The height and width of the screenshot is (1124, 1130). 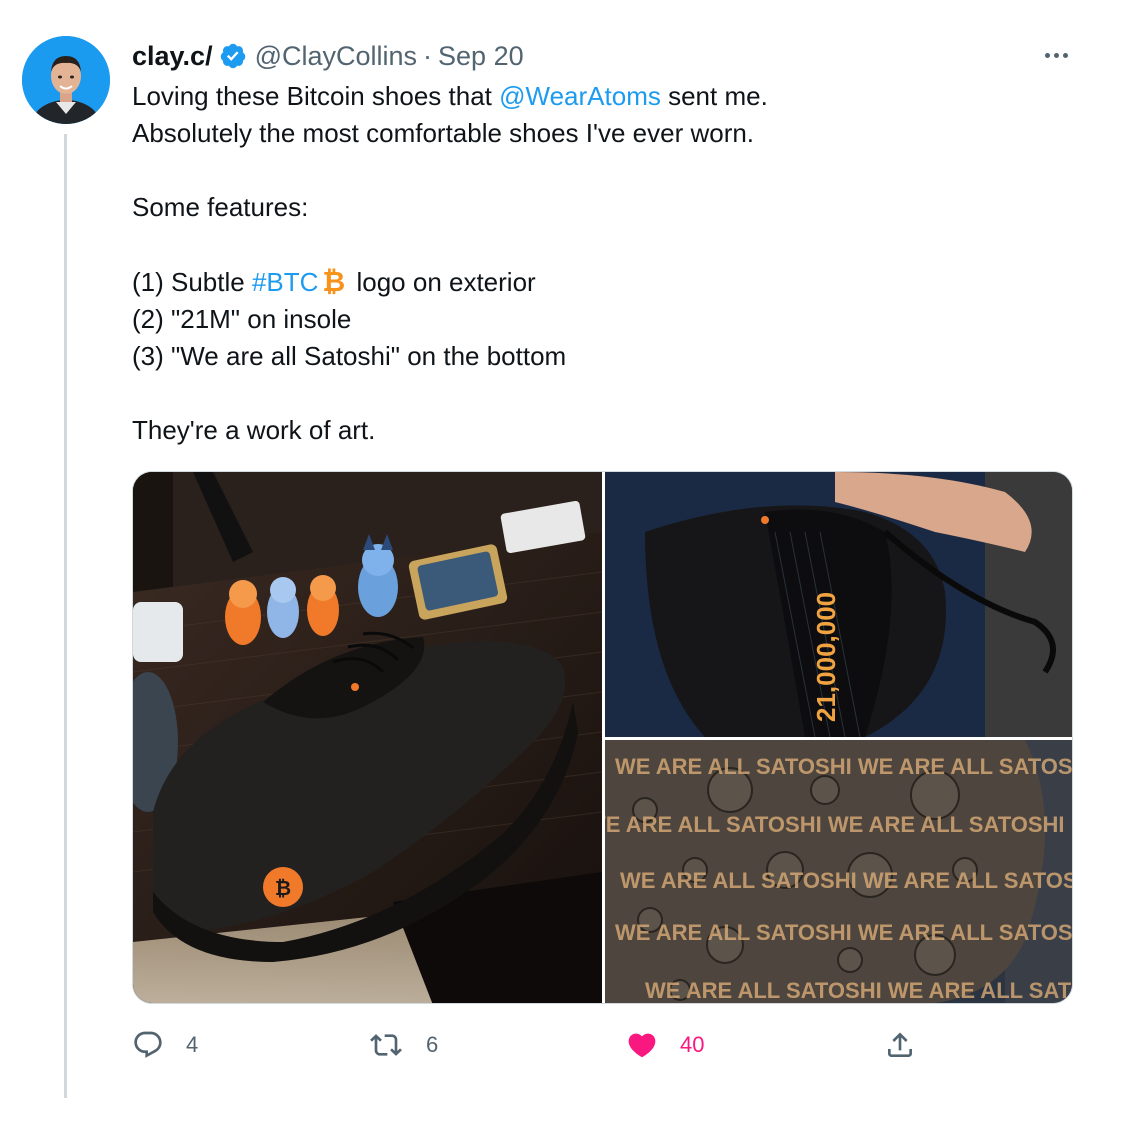 I want to click on reply-button: 4, so click(x=165, y=1045).